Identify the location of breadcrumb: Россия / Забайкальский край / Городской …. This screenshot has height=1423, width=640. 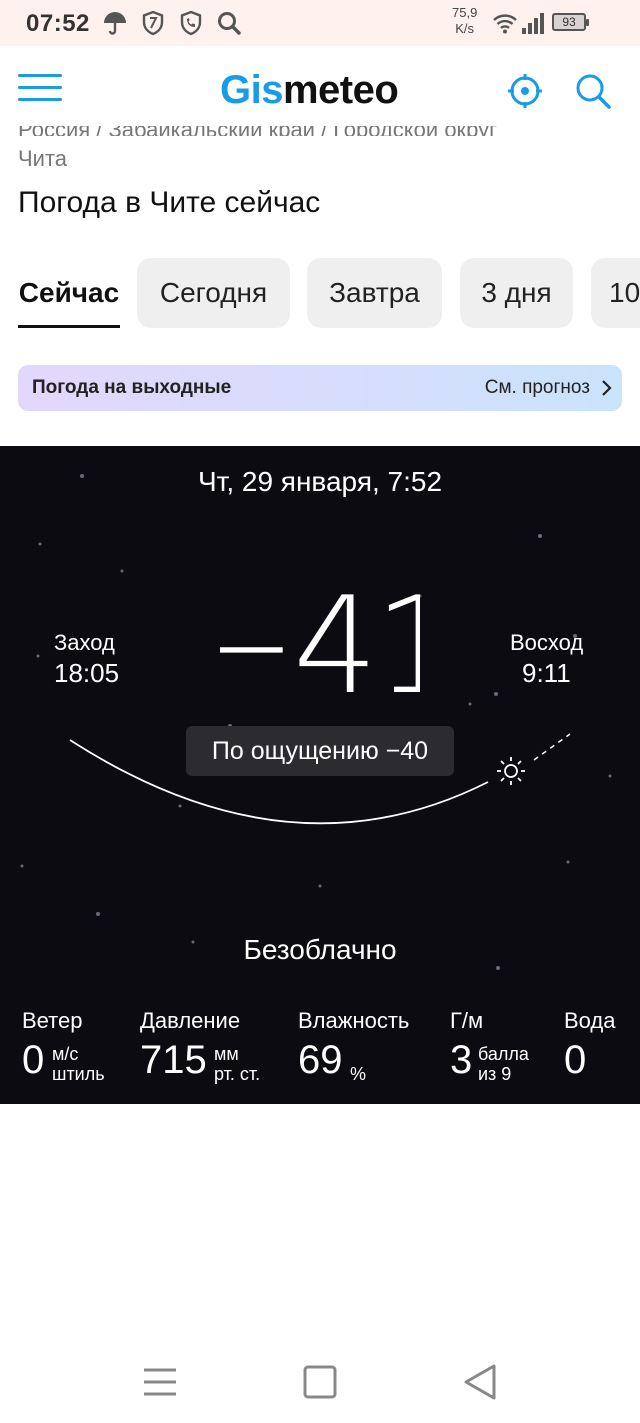
(318, 131).